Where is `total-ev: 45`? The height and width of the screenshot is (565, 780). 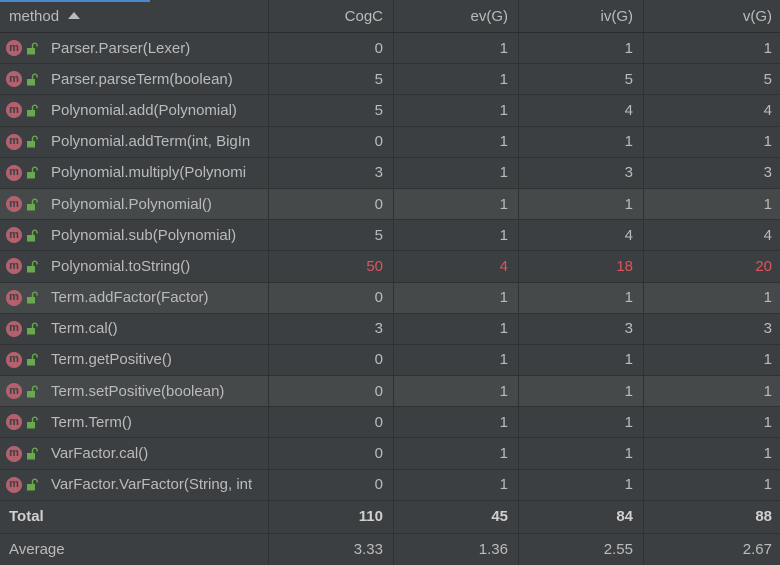 total-ev: 45 is located at coordinates (456, 516).